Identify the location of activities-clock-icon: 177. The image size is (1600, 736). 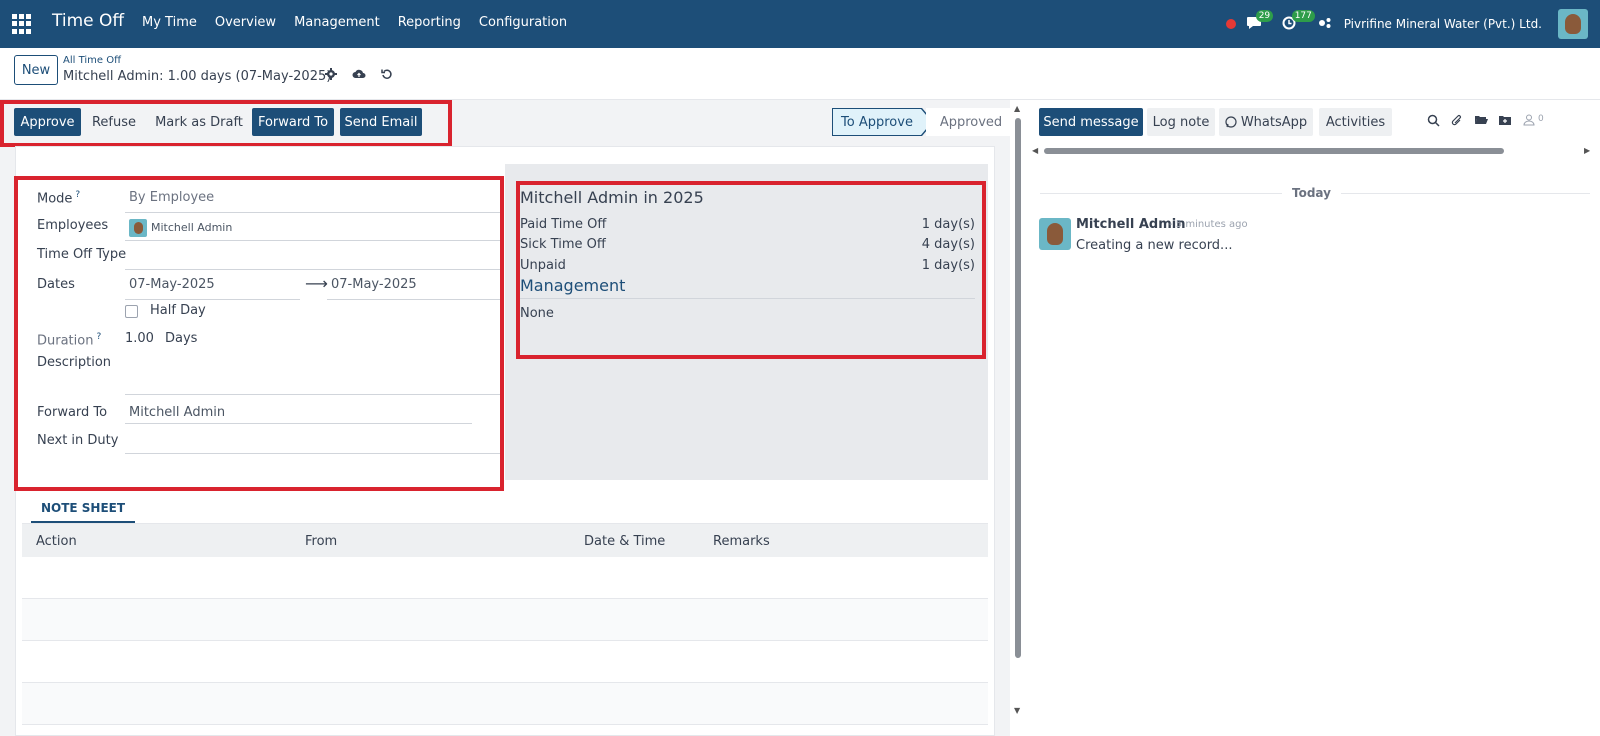
(1298, 21).